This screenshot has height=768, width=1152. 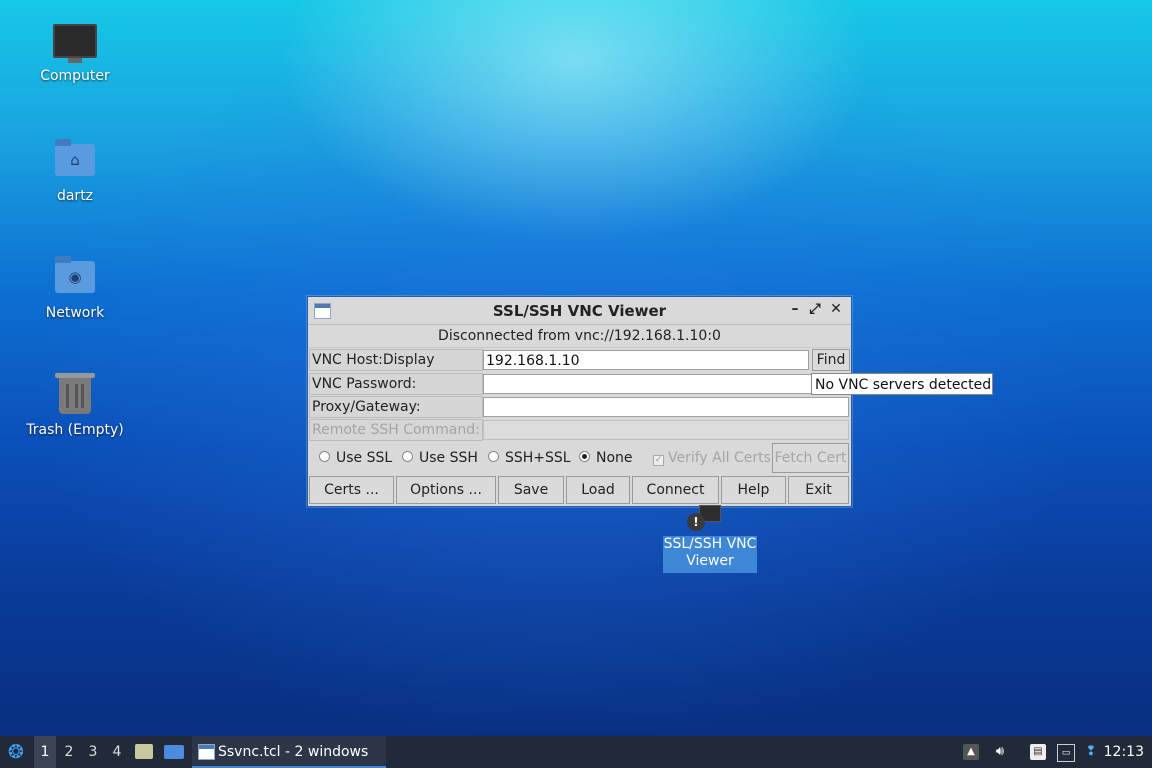 I want to click on radio-none: None, so click(x=606, y=458).